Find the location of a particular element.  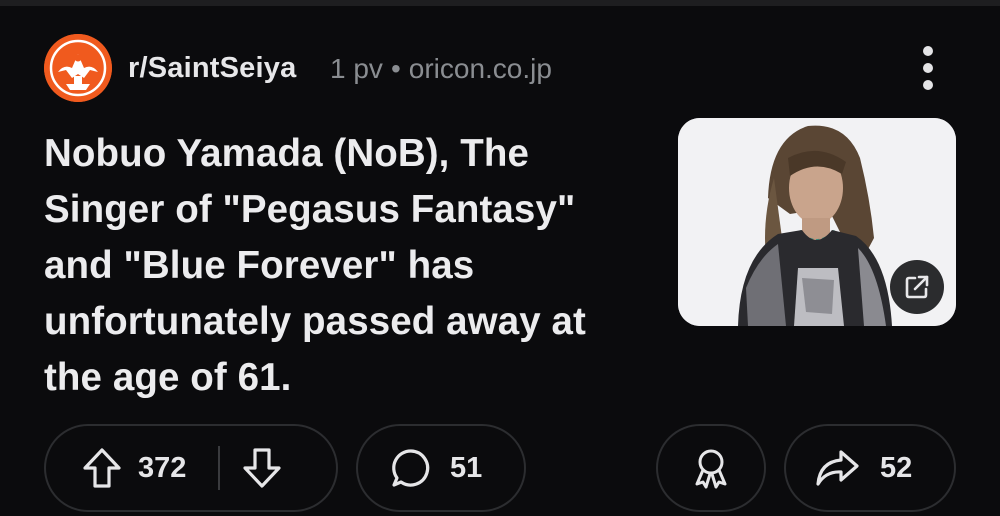

award-button is located at coordinates (711, 468).